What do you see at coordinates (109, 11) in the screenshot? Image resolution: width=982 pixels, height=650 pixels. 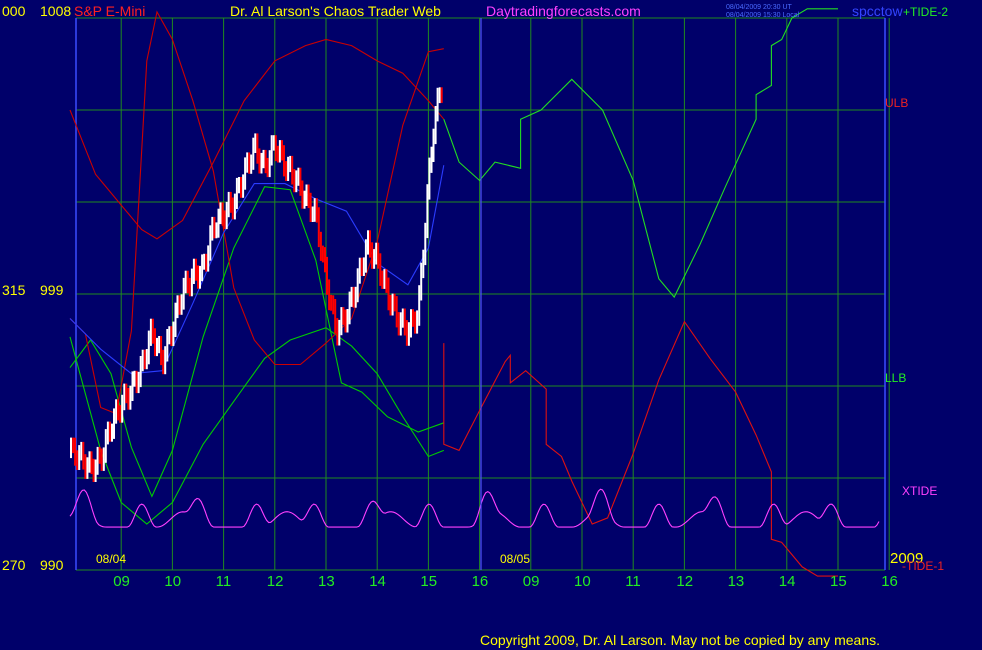 I see `header-symbol: S&P E-Mini` at bounding box center [109, 11].